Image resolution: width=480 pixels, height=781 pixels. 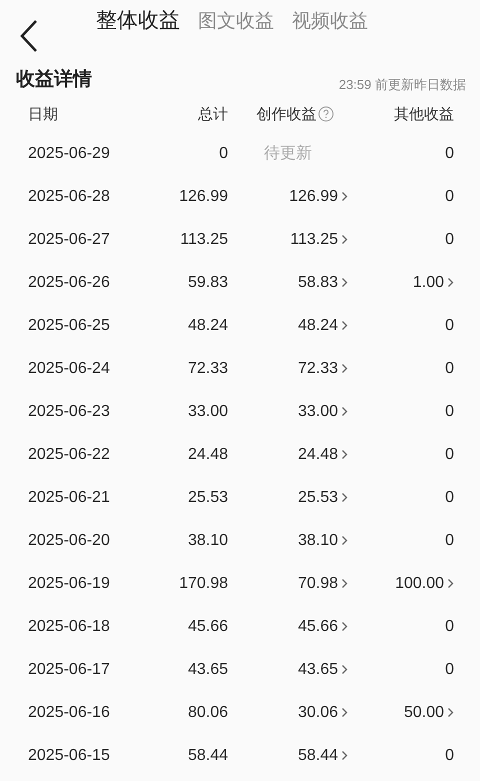 I want to click on total-cell: 59.83, so click(x=208, y=283).